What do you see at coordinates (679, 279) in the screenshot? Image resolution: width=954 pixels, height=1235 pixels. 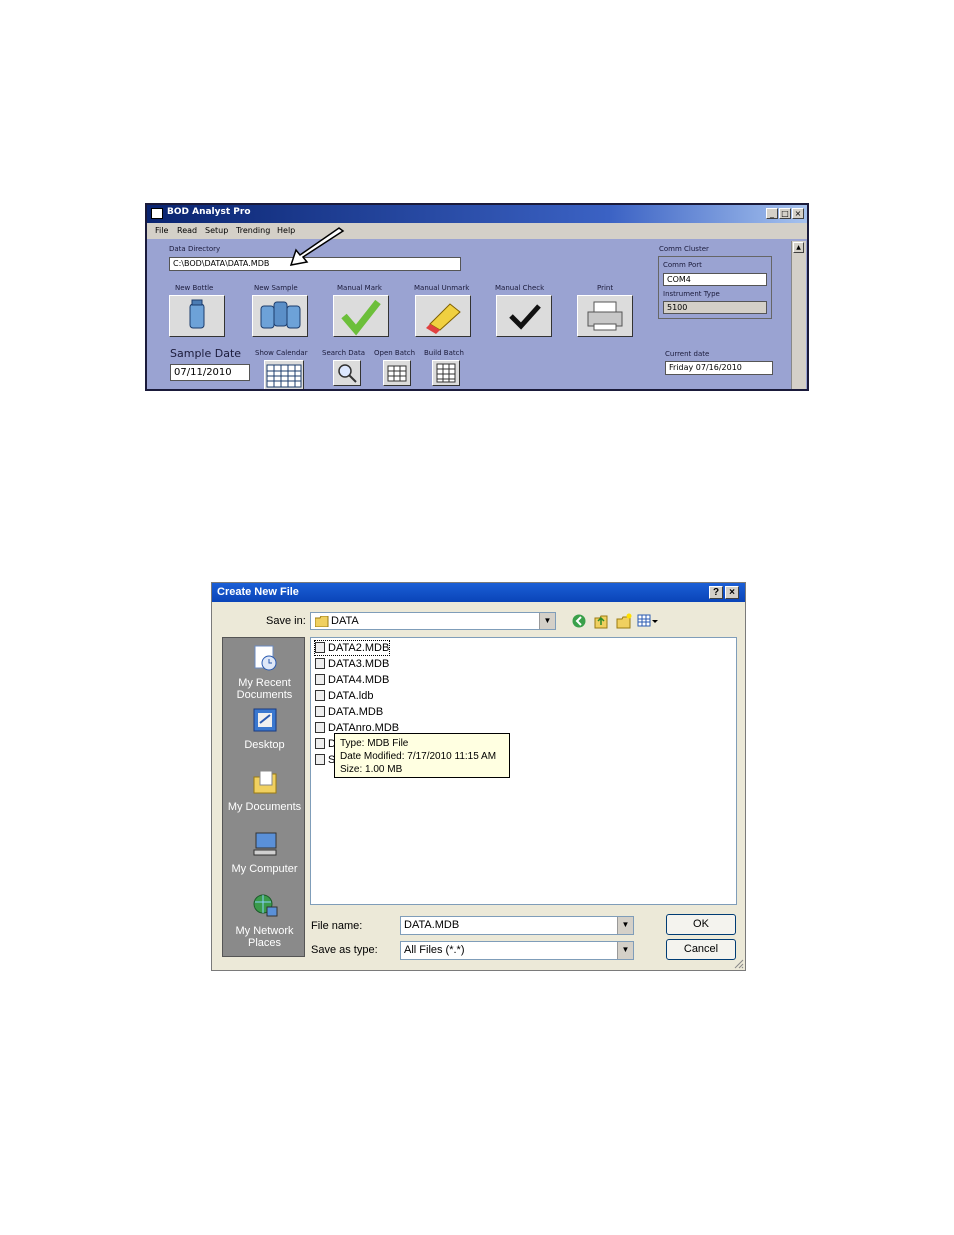 I see `comm-port-value: COM4` at bounding box center [679, 279].